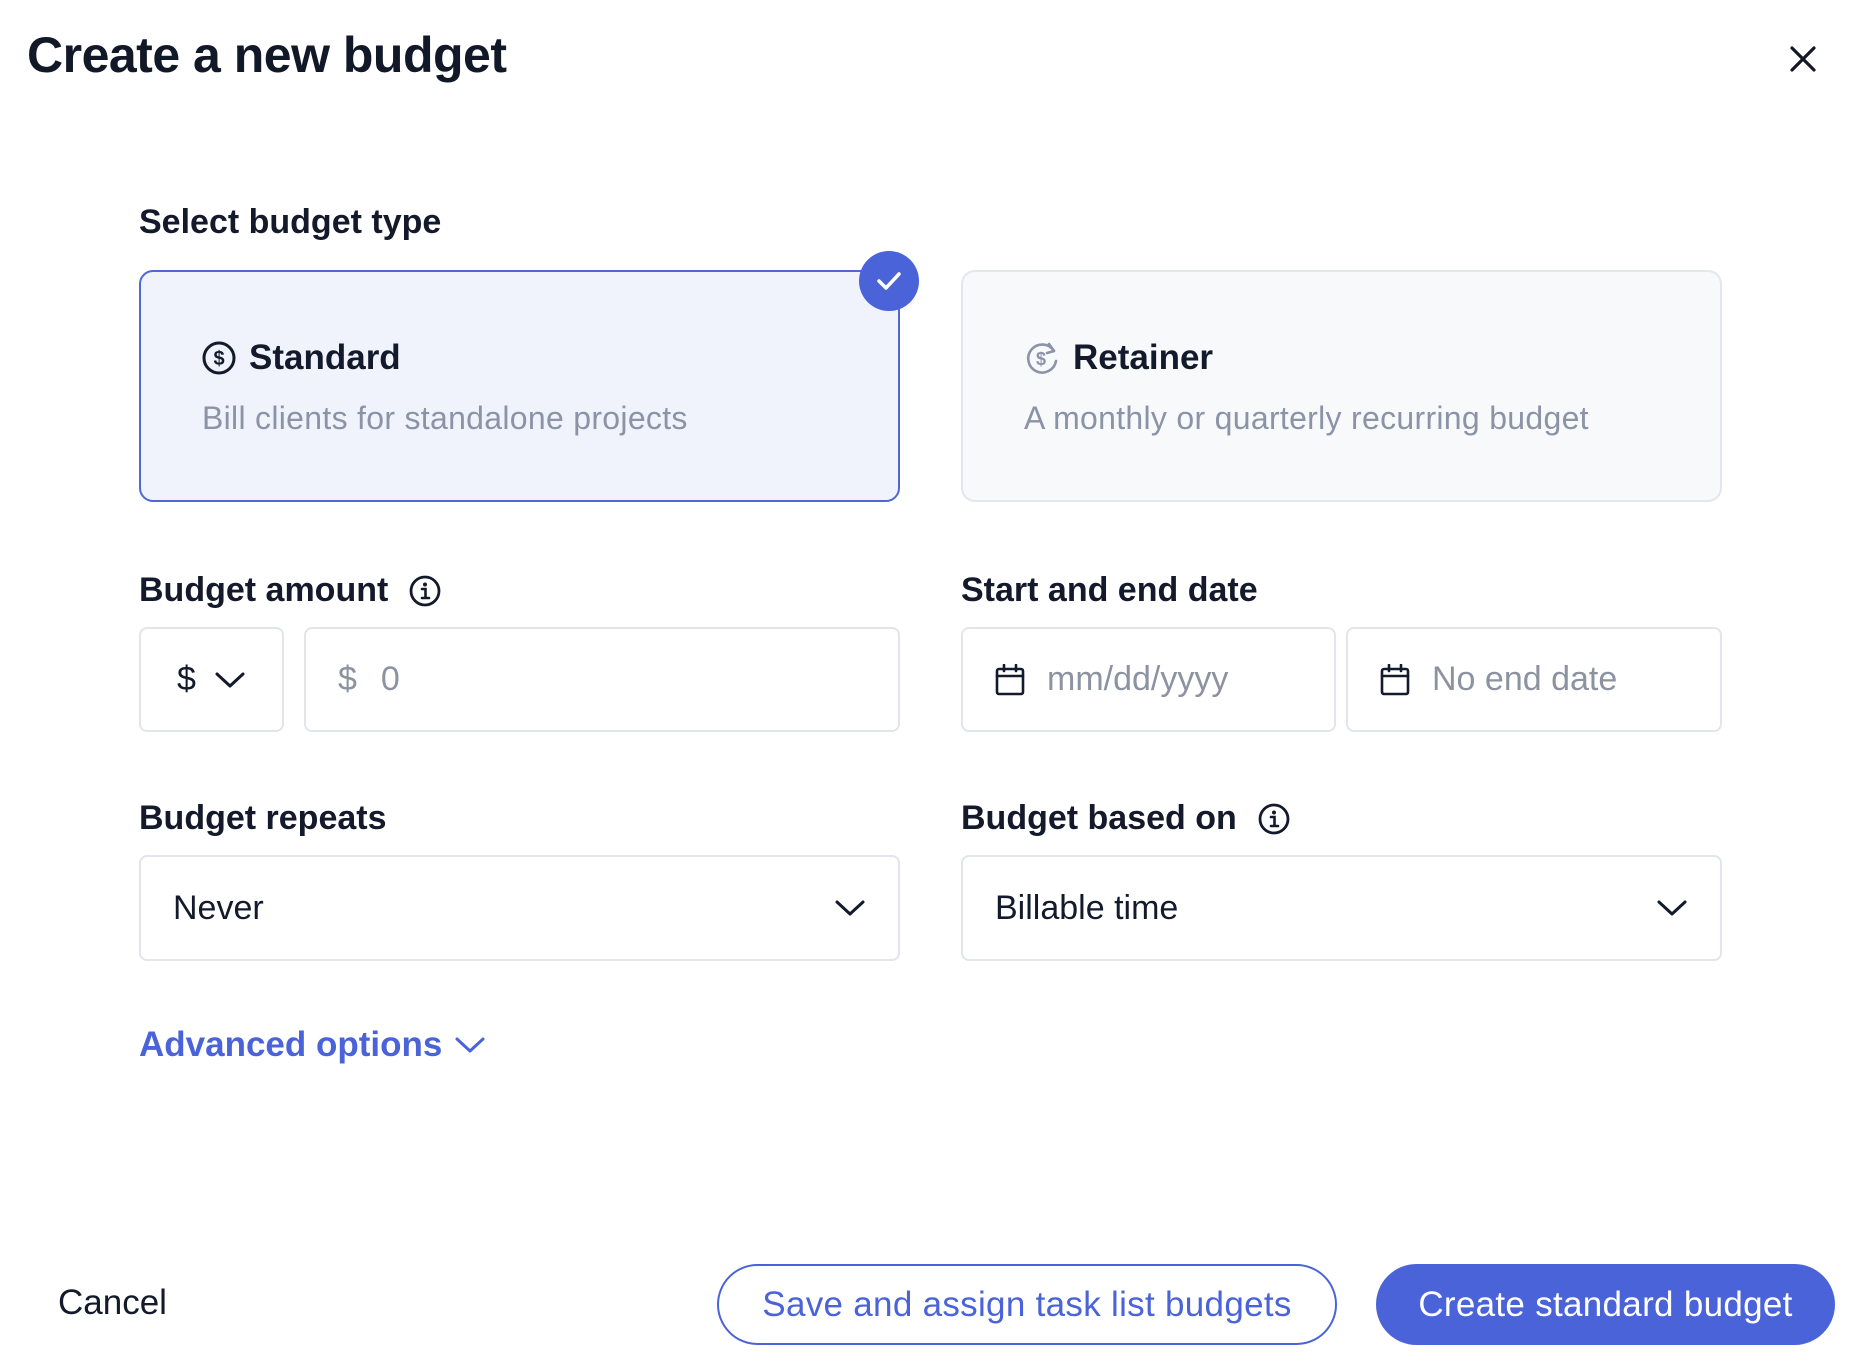 Image resolution: width=1856 pixels, height=1366 pixels. I want to click on advanced-options-toggle: Advanced options, so click(312, 1045).